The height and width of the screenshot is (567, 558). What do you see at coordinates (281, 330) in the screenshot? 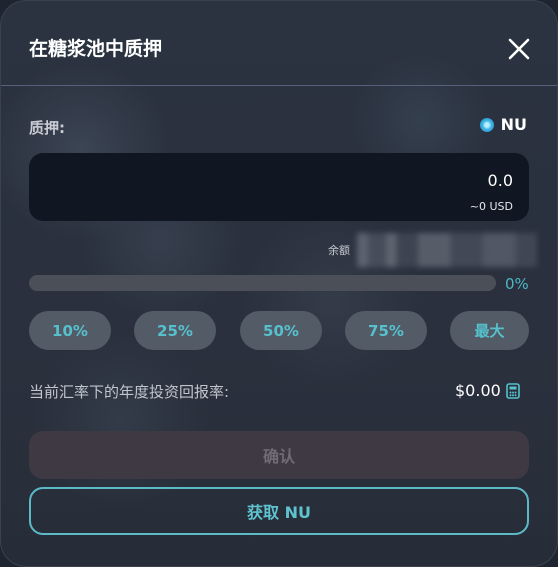
I see `percent-50-button: 50%` at bounding box center [281, 330].